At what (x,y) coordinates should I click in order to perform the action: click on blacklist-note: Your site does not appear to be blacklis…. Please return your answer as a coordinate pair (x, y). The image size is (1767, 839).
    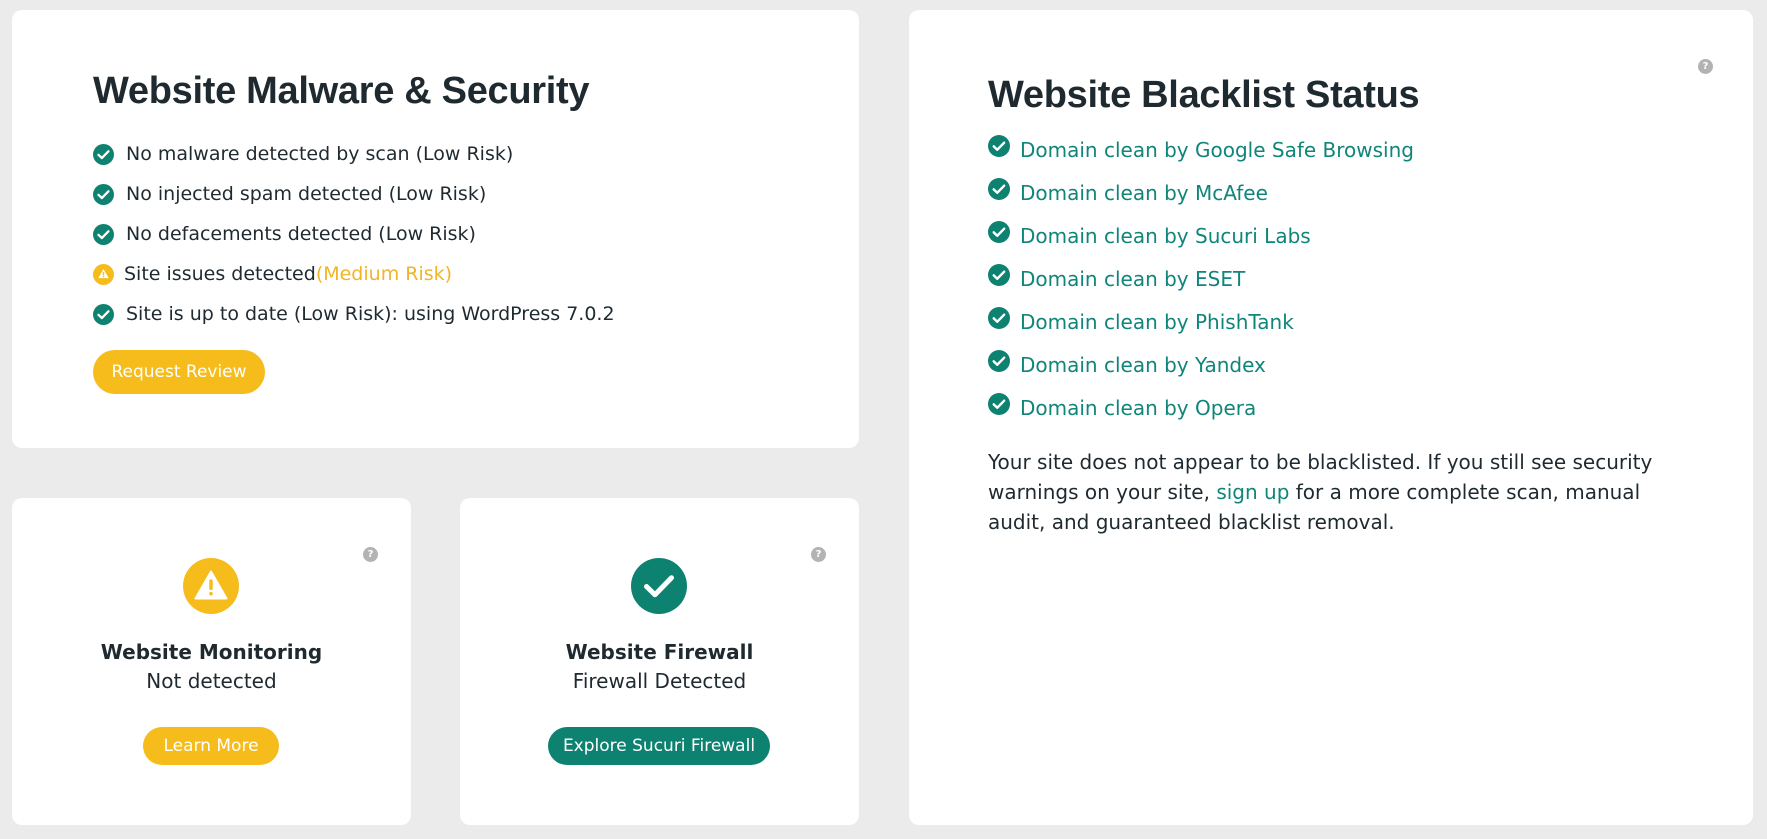
    Looking at the image, I should click on (1328, 492).